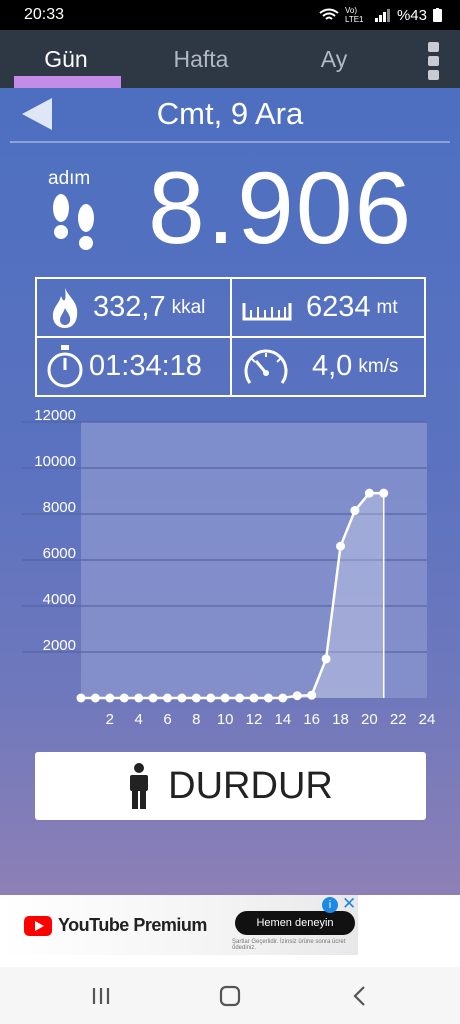 The image size is (460, 1024). I want to click on distance-stat: 6234 mt, so click(320, 307).